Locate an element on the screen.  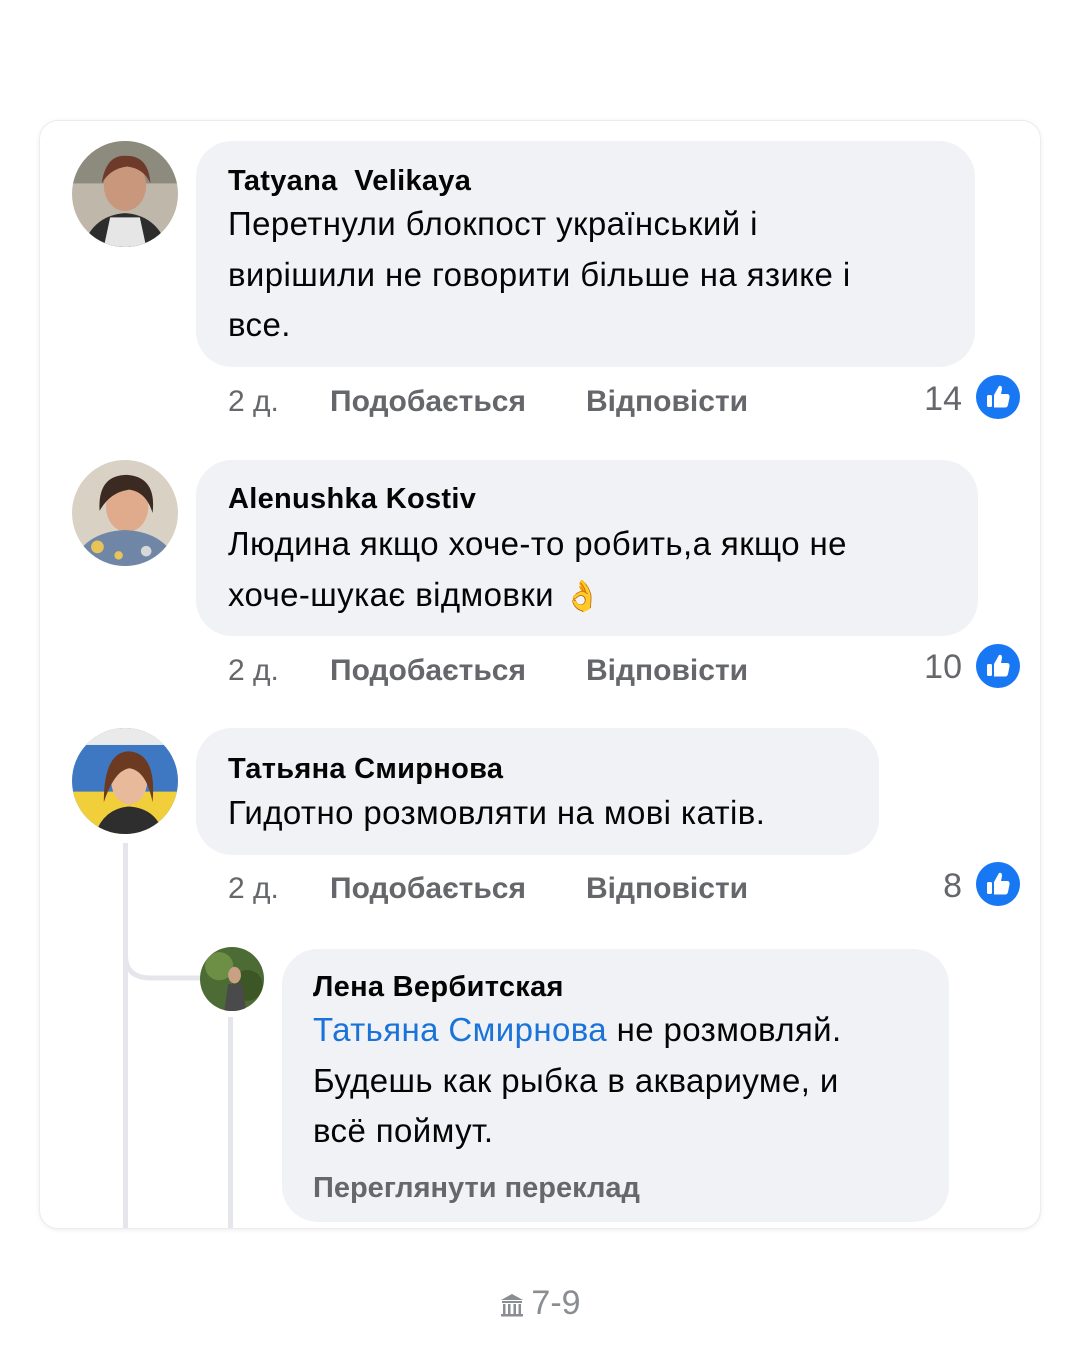
comment-author: Alenushka Kostiv is located at coordinates (352, 499).